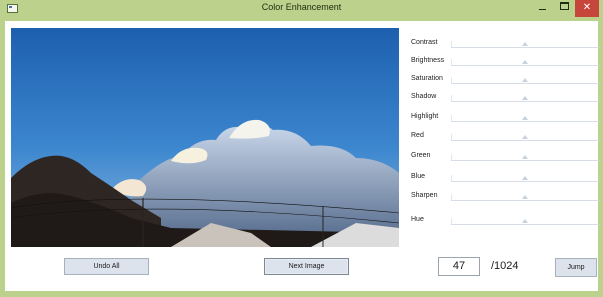  I want to click on title-bar: Color Enhancement ✕, so click(301, 10).